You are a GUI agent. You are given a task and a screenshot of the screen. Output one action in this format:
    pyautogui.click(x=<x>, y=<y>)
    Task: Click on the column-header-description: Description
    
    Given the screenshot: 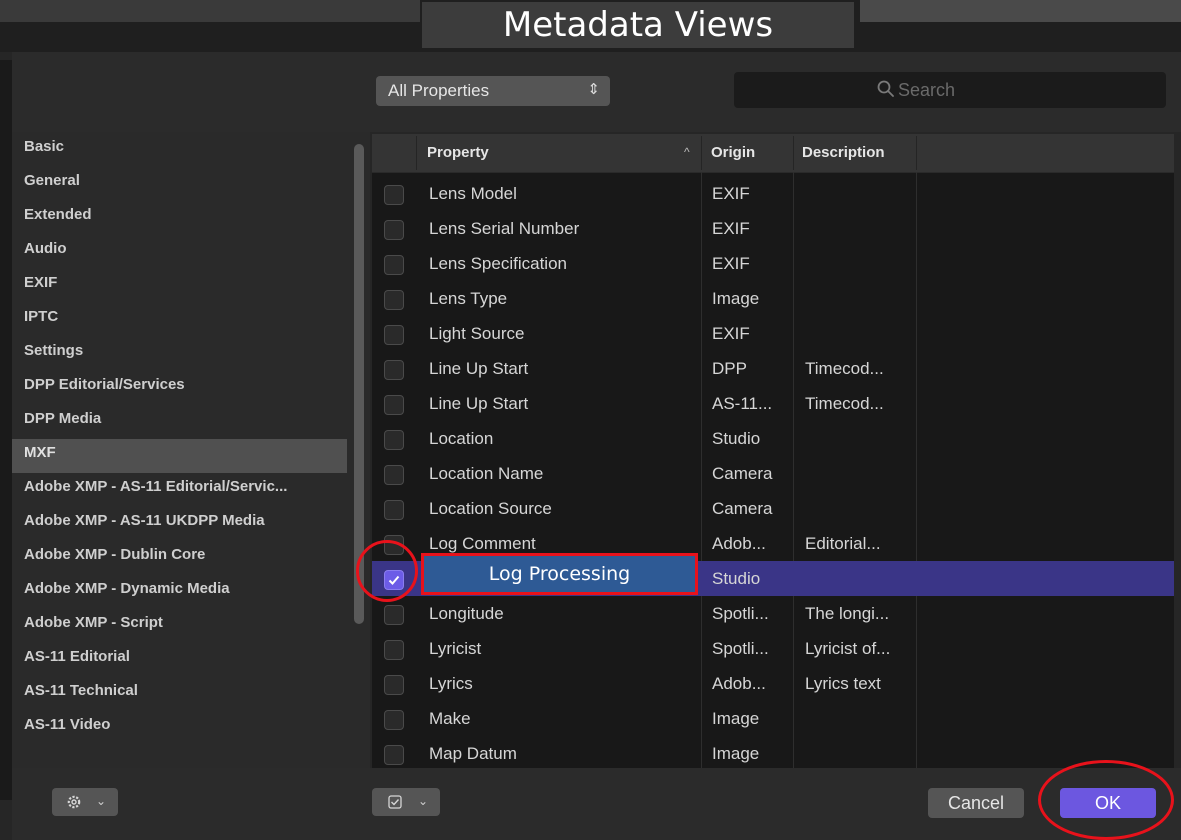 What is the action you would take?
    pyautogui.click(x=843, y=153)
    